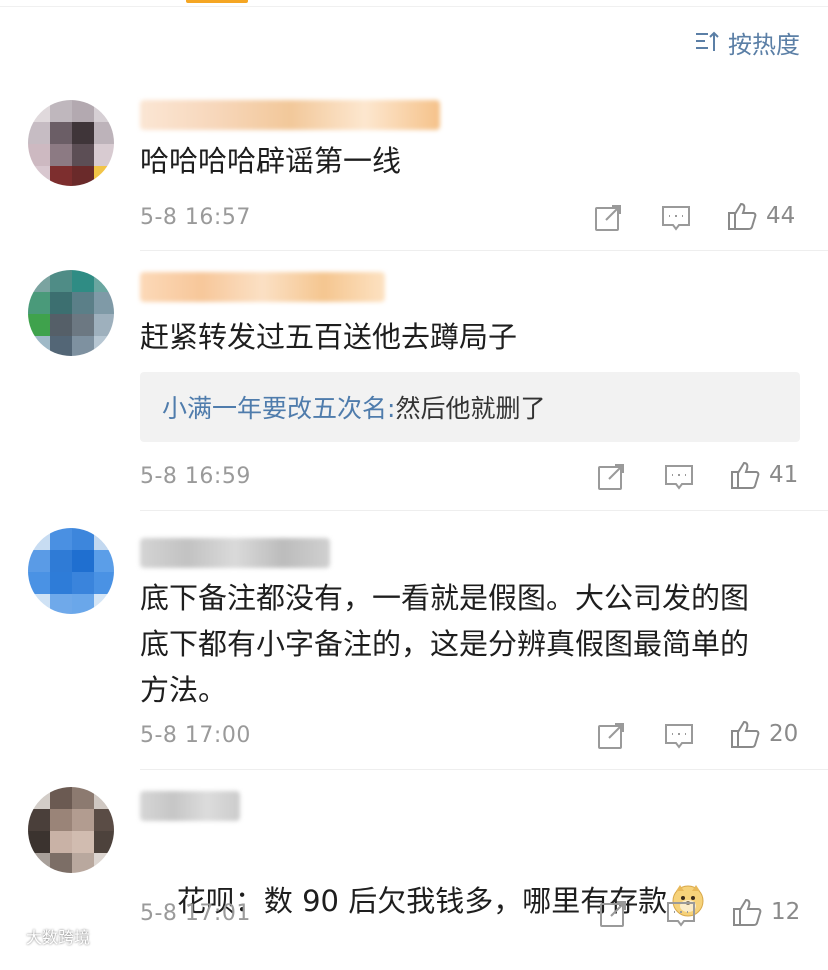 Image resolution: width=828 pixels, height=970 pixels. What do you see at coordinates (13, 936) in the screenshot?
I see `watermark-logo-icon` at bounding box center [13, 936].